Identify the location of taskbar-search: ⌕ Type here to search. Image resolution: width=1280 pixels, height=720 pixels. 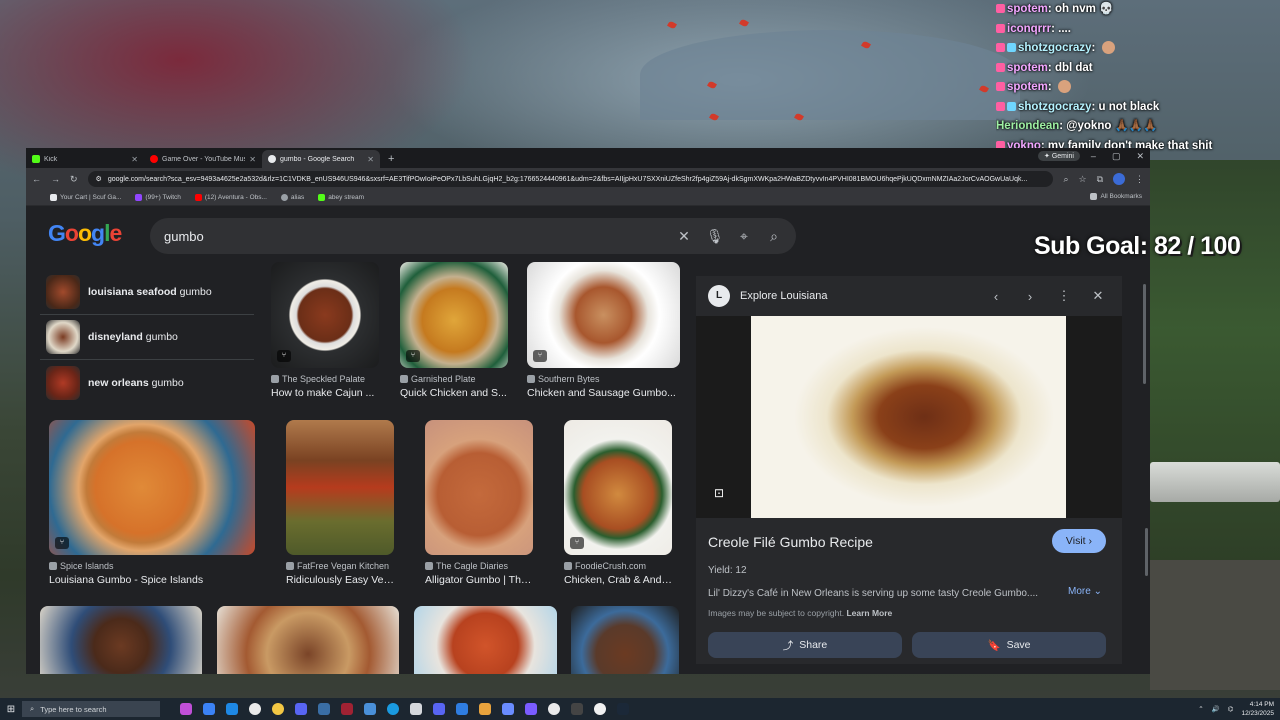
(91, 709).